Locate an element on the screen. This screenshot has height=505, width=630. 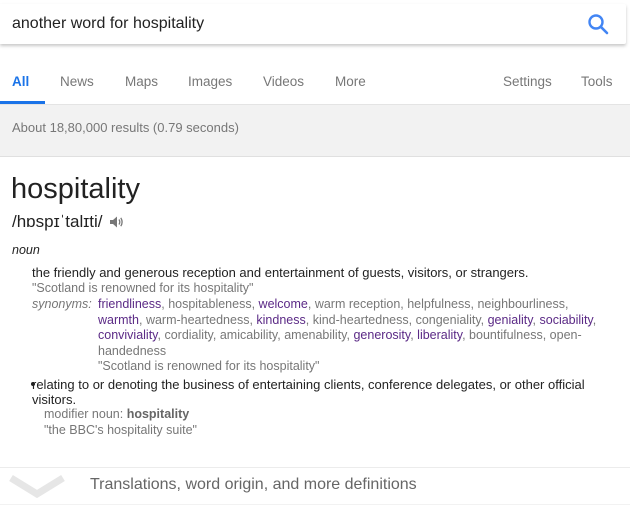
synonym: kindness is located at coordinates (280, 320).